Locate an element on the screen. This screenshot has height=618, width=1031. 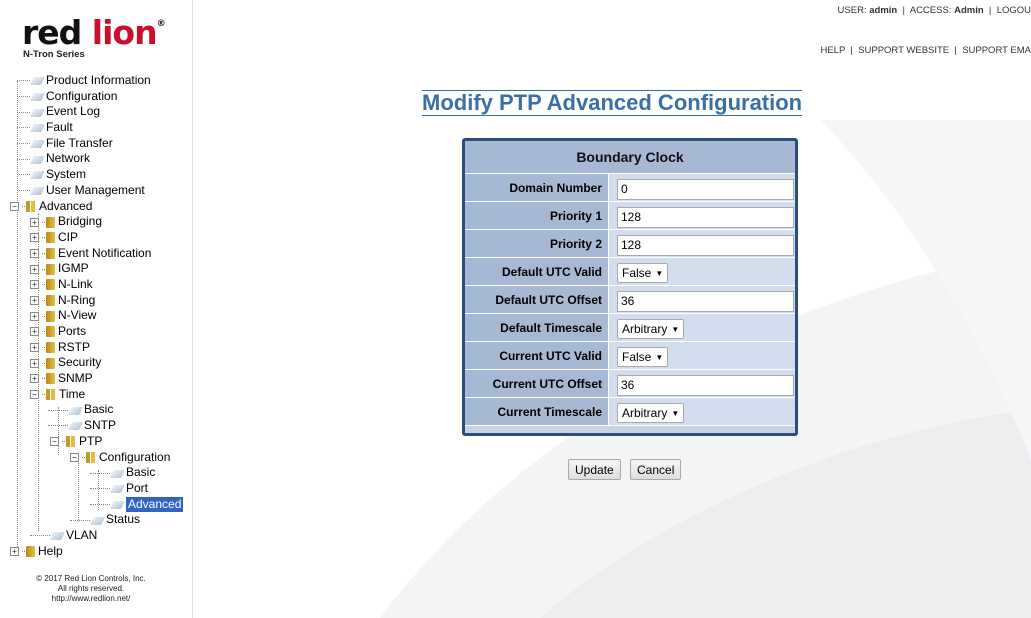
page-title: Modify PTP Advanced Configuration is located at coordinates (612, 103).